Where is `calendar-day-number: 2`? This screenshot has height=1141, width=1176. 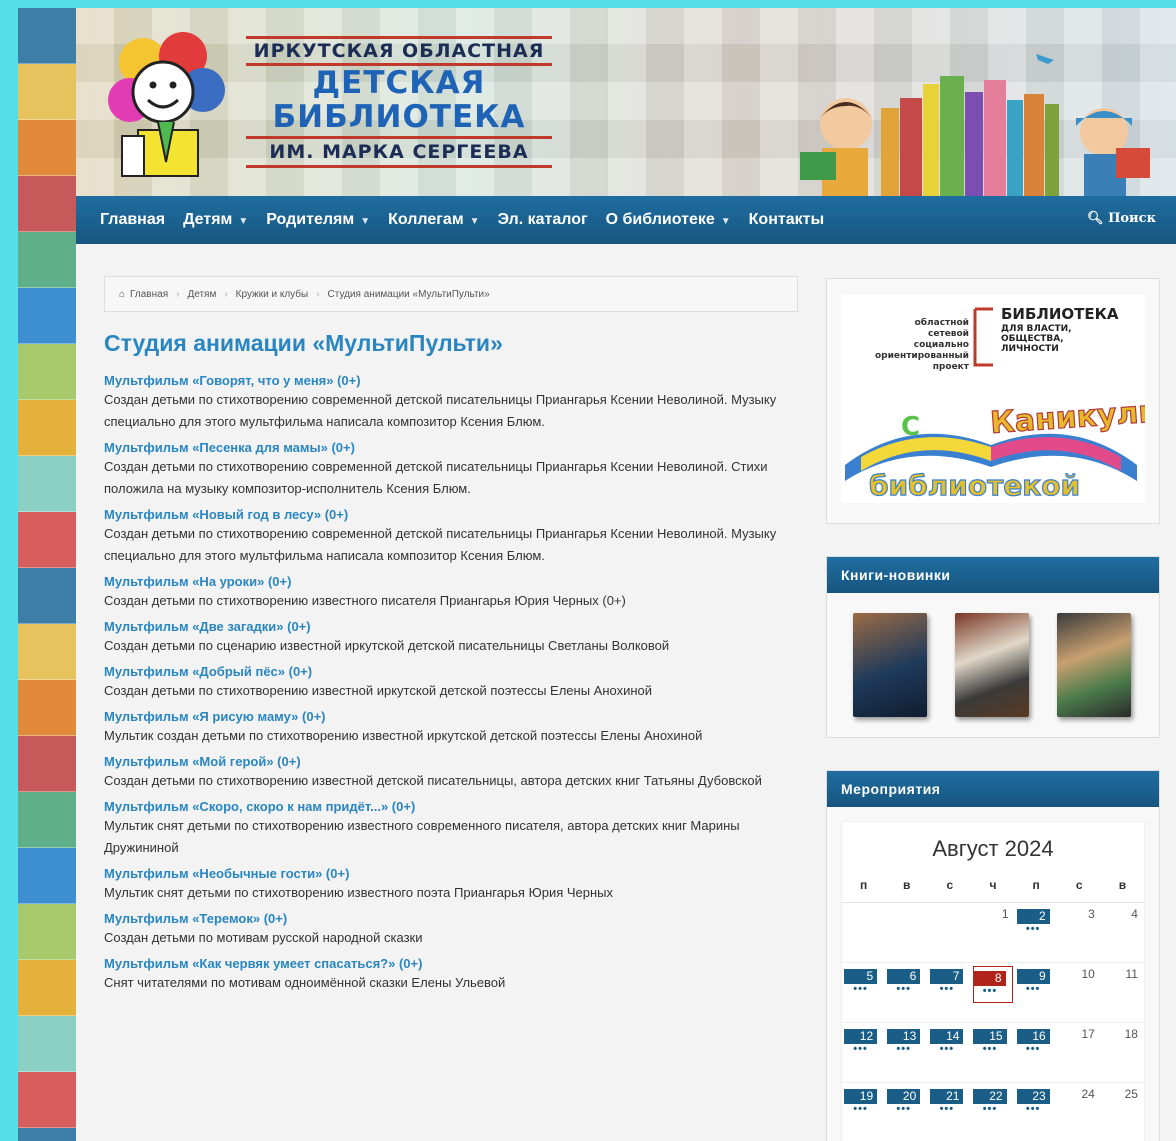 calendar-day-number: 2 is located at coordinates (1033, 916).